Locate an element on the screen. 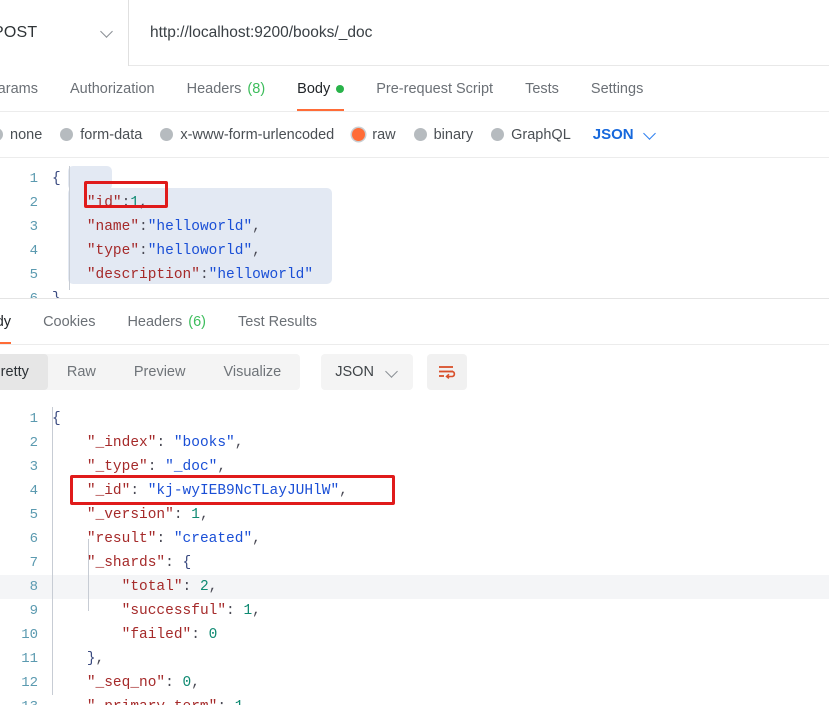 This screenshot has width=829, height=716. request-tab-pre-request-script: Pre-request Script is located at coordinates (434, 88).